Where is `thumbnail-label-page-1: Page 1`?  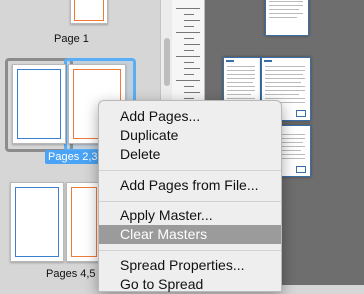
thumbnail-label-page-1: Page 1 is located at coordinates (71, 39).